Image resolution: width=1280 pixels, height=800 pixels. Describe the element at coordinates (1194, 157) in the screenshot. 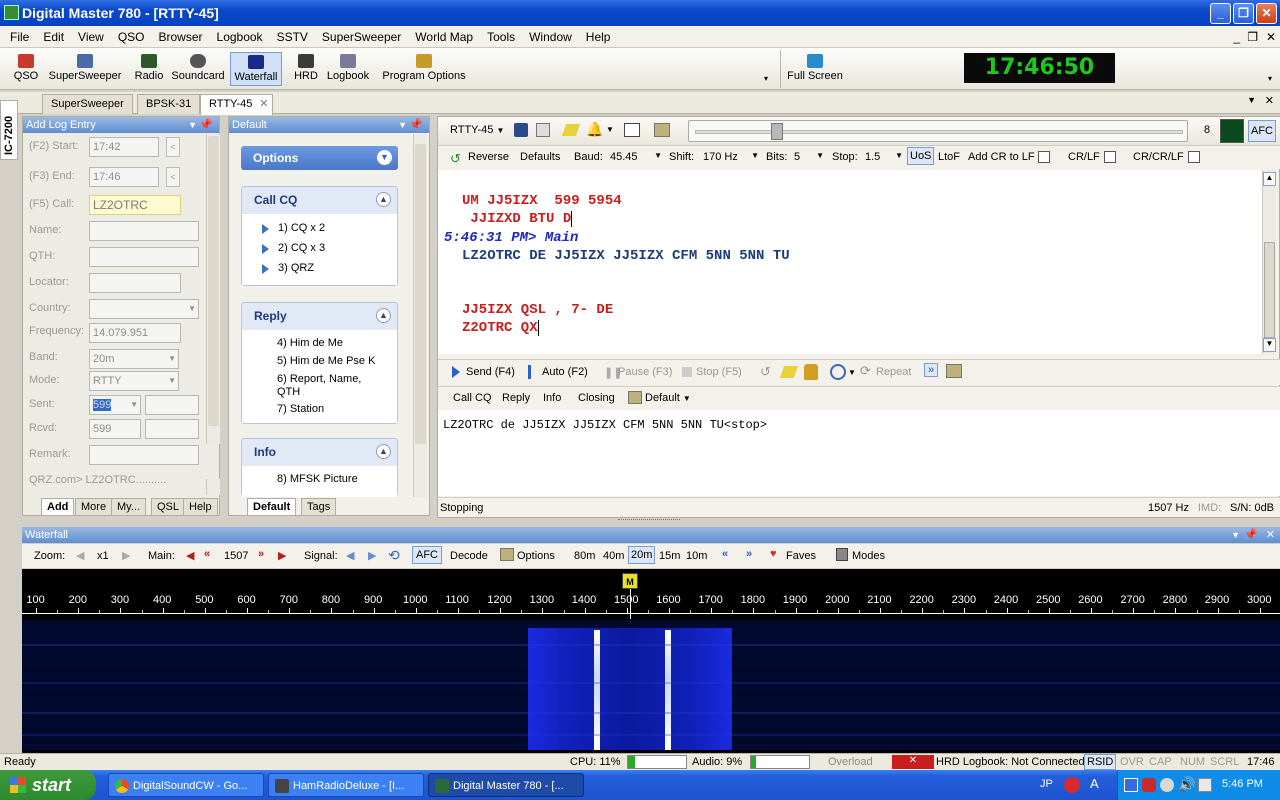

I see `crcrlf-checkbox` at that location.